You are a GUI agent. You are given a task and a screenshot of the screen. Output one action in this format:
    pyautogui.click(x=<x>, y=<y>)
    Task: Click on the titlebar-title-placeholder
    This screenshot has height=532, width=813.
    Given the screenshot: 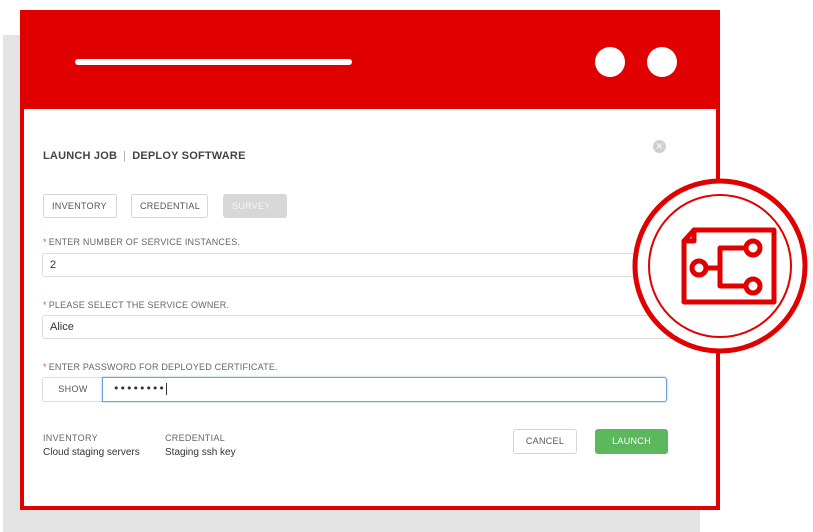 What is the action you would take?
    pyautogui.click(x=213, y=62)
    